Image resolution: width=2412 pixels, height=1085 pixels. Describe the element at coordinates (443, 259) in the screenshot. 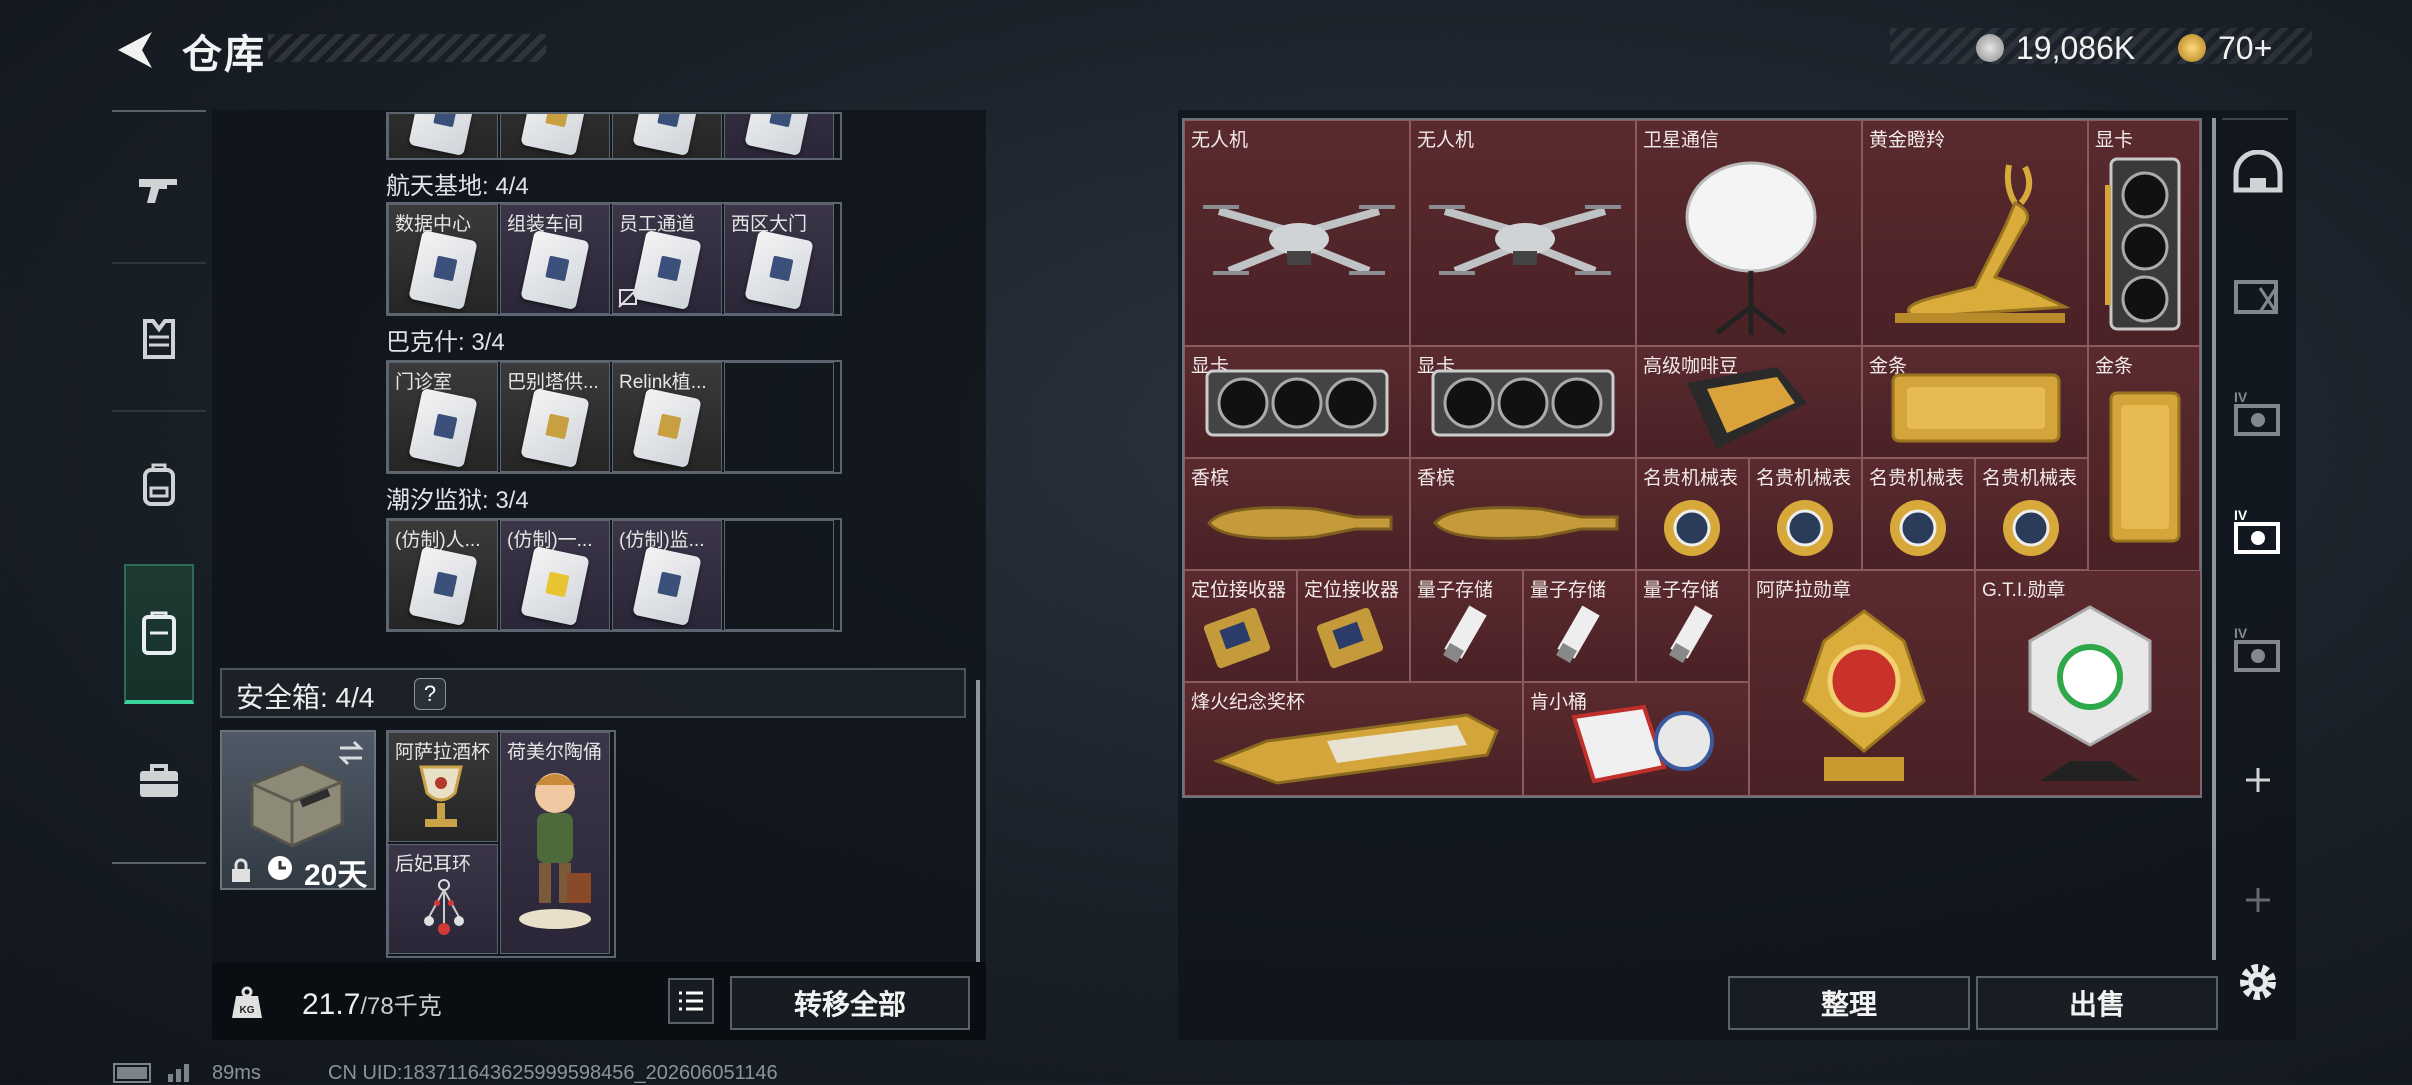

I see `keycard-slot: 数据中心` at that location.